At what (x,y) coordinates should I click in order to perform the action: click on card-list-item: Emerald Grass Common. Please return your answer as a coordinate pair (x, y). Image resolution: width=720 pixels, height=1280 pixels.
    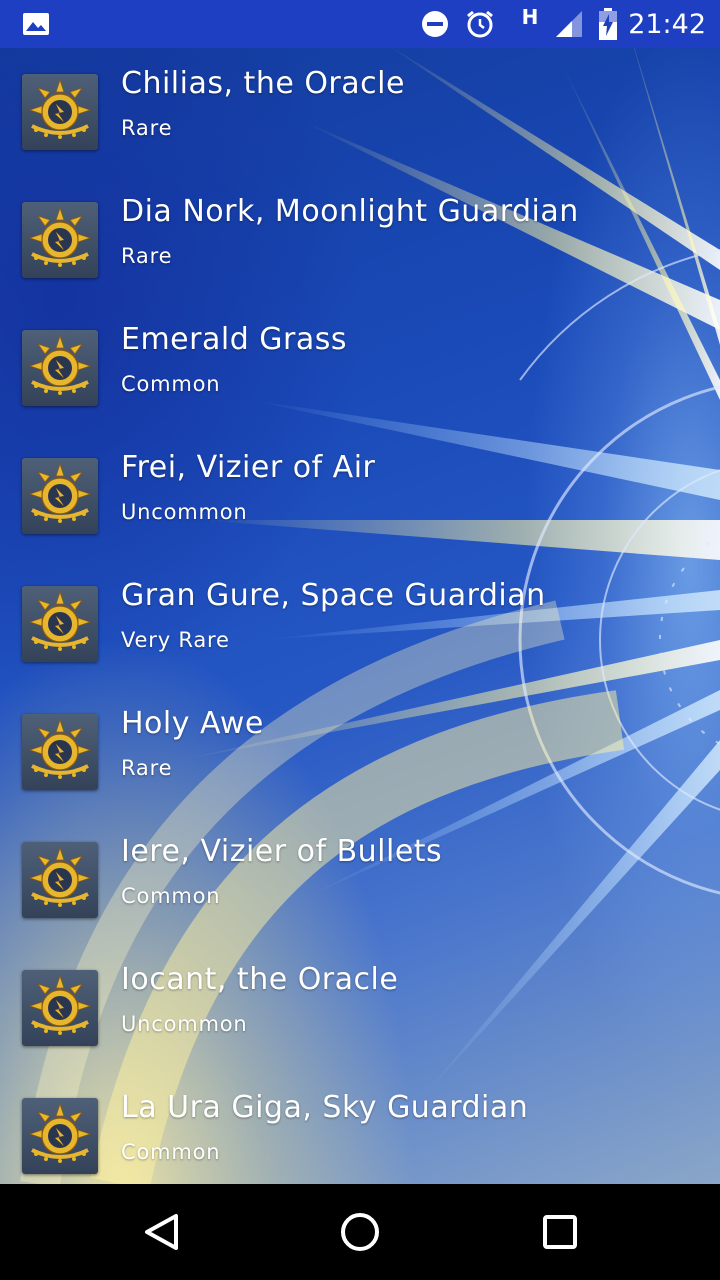
    Looking at the image, I should click on (360, 368).